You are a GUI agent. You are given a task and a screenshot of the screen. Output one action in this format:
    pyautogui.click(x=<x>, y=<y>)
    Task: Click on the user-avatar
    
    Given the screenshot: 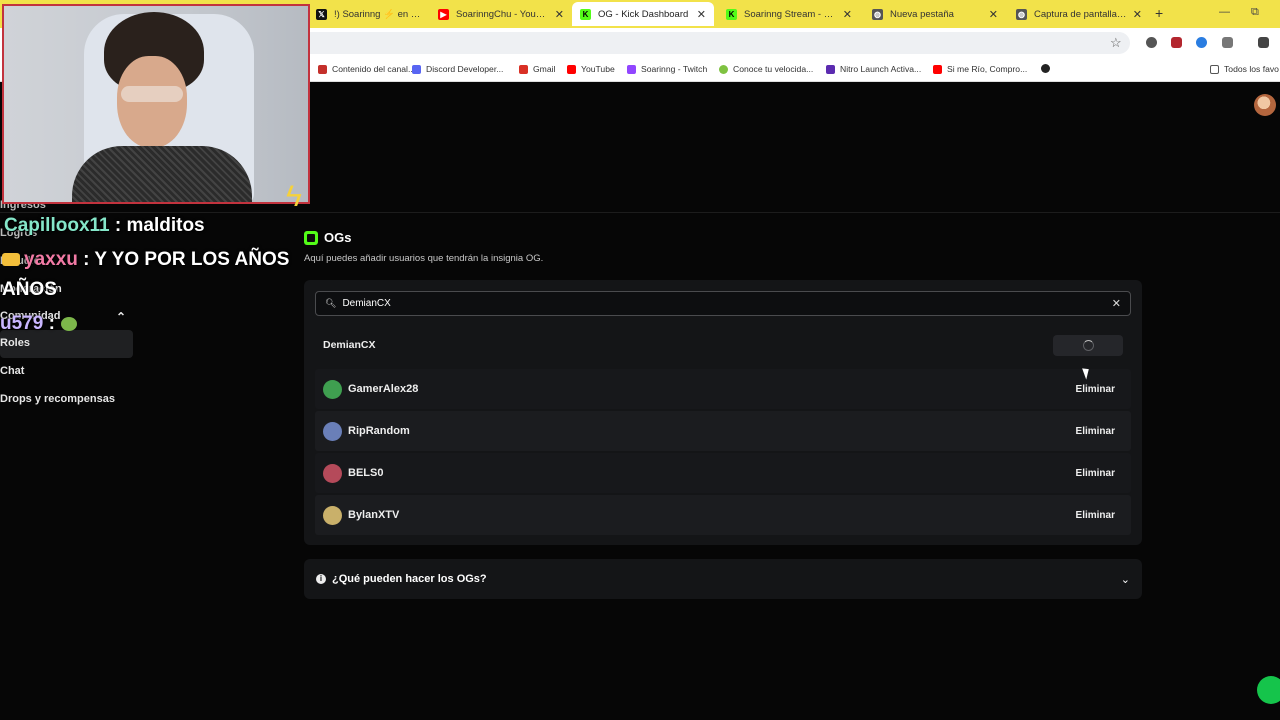 What is the action you would take?
    pyautogui.click(x=1265, y=105)
    